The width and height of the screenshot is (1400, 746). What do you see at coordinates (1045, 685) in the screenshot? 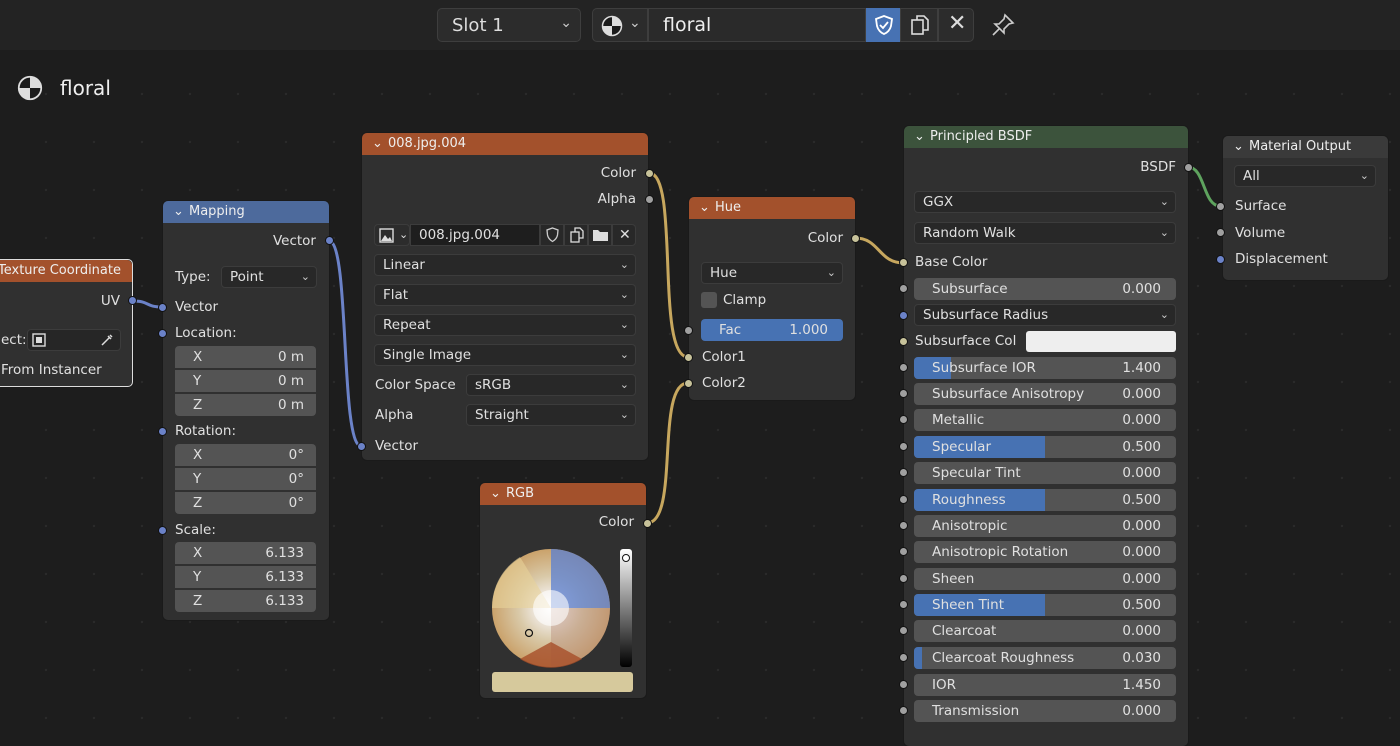
I see `bsdf-field-ior: IOR 1.450` at bounding box center [1045, 685].